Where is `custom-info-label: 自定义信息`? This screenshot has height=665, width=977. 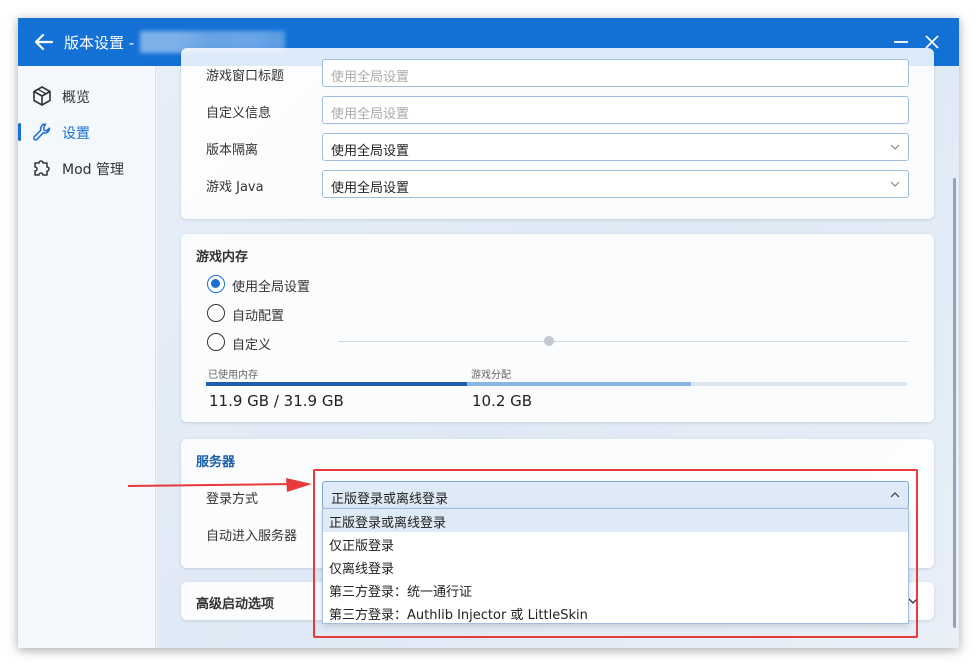 custom-info-label: 自定义信息 is located at coordinates (239, 113).